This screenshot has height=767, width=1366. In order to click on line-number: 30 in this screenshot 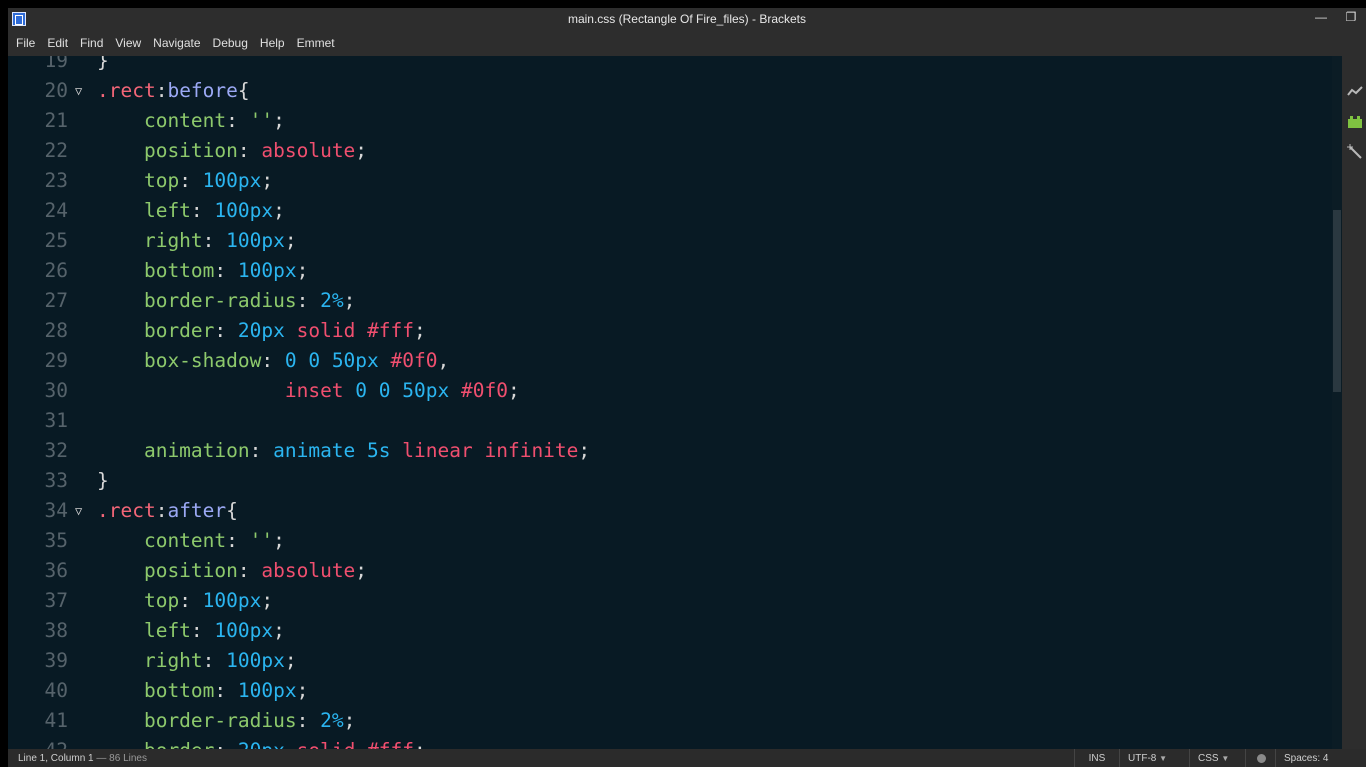, I will do `click(56, 390)`.